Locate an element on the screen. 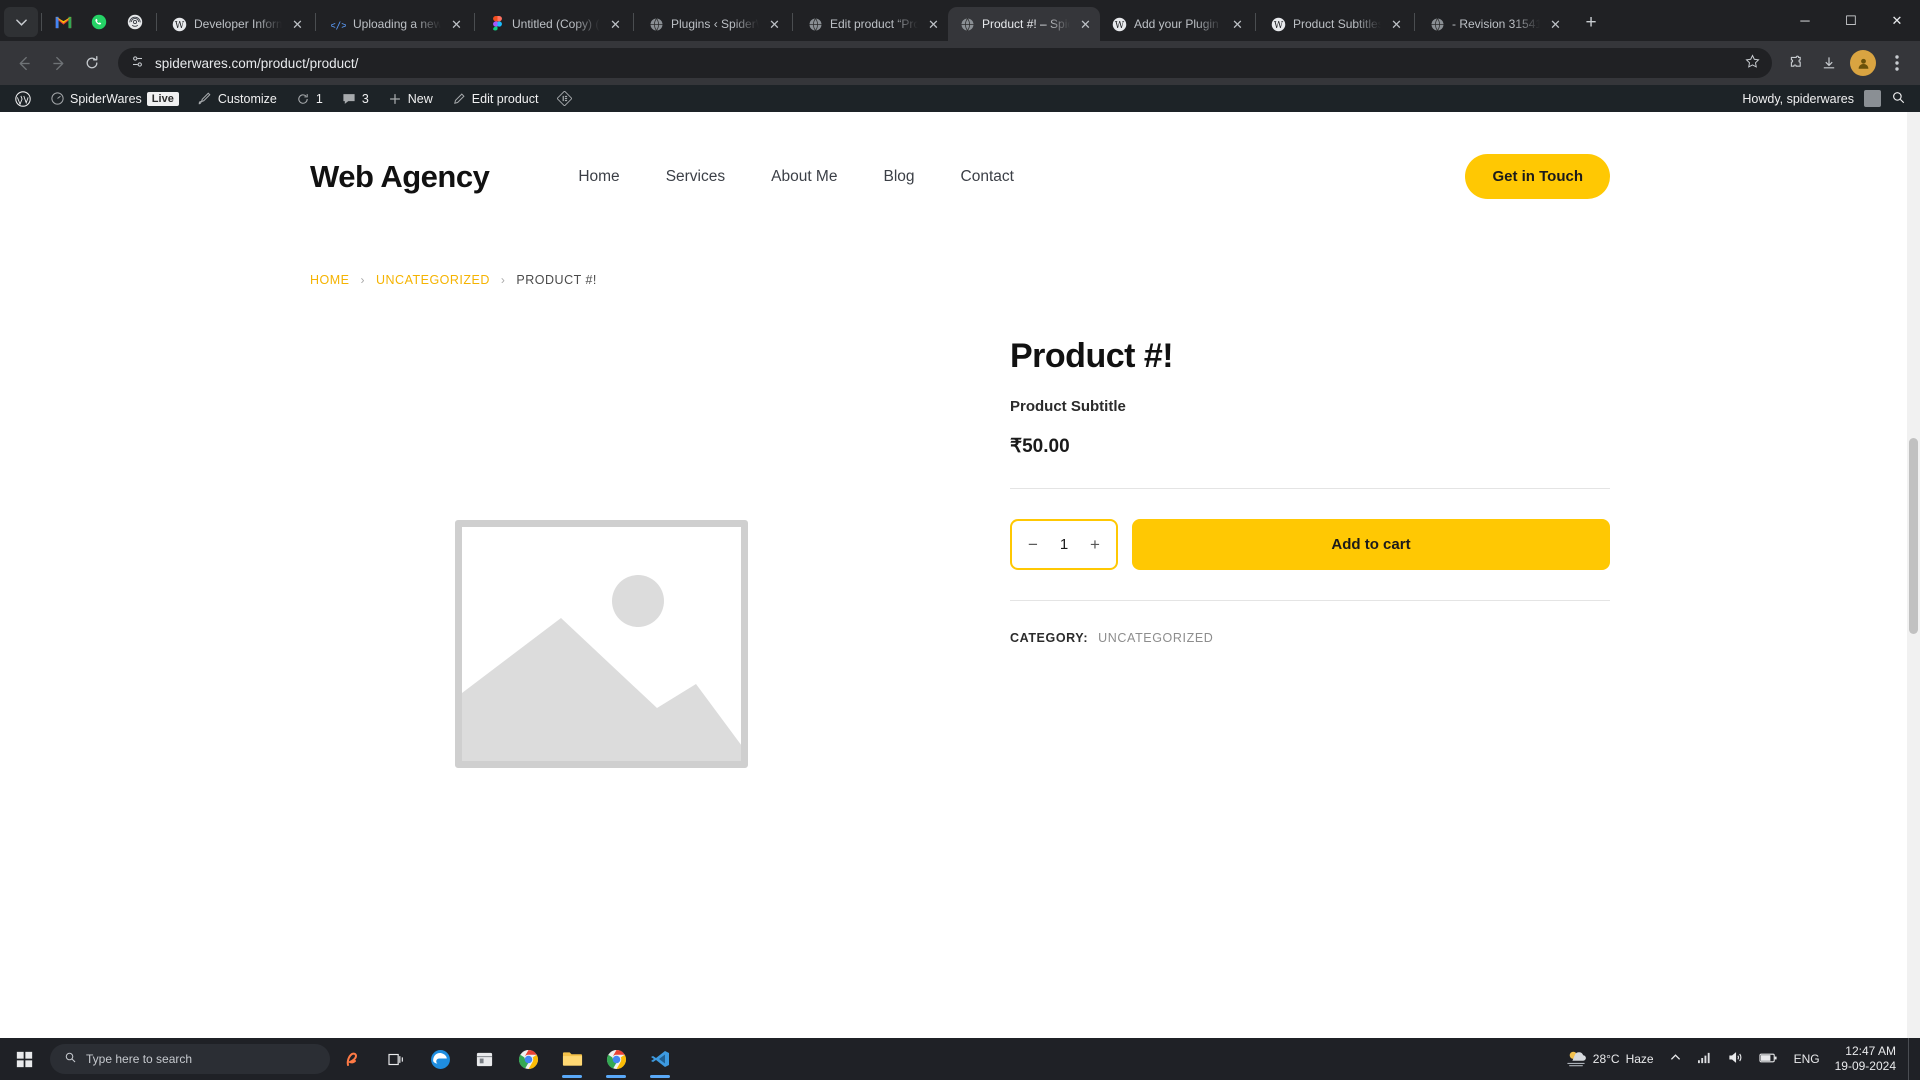  placeholder-image is located at coordinates (601, 644).